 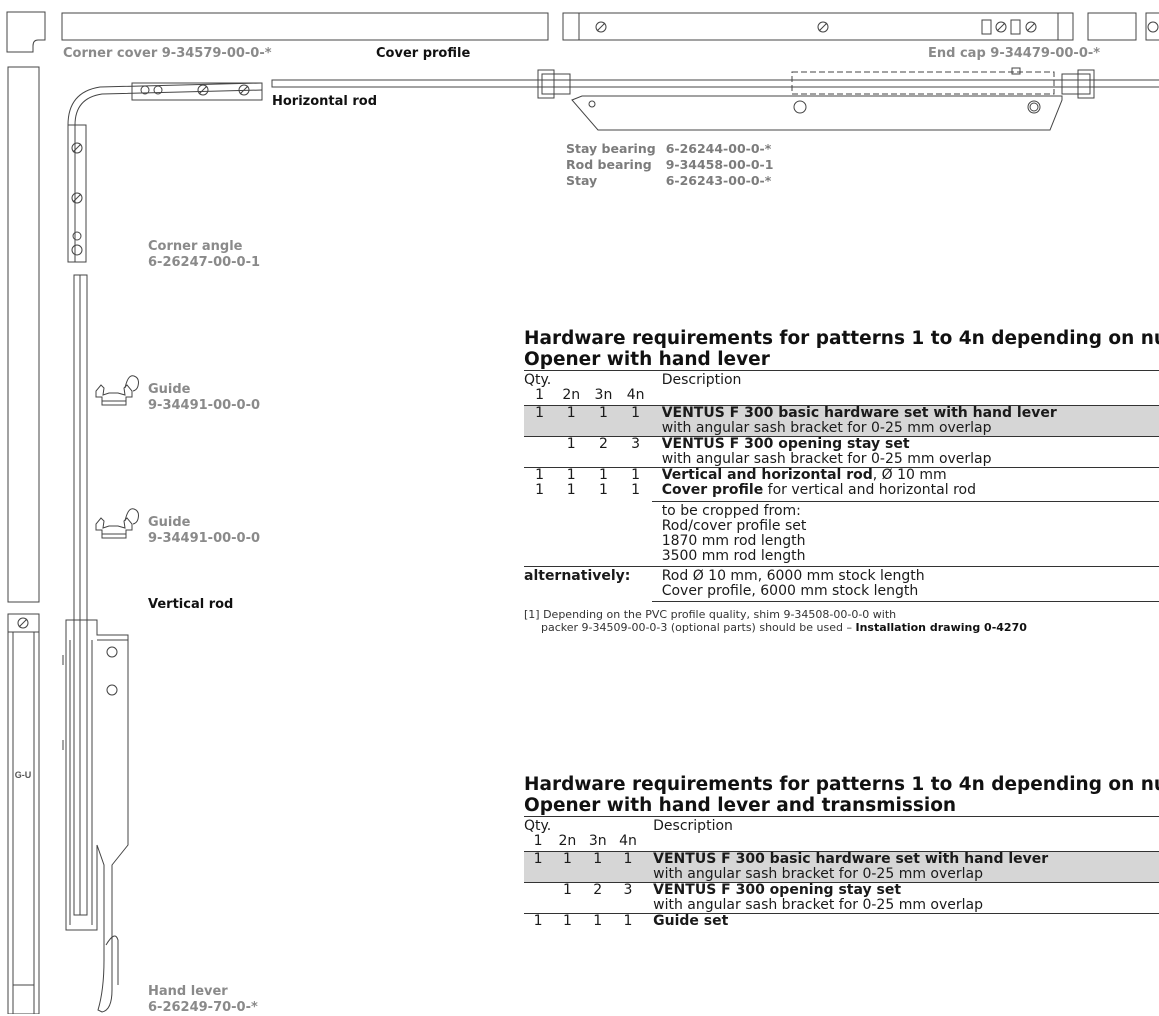 What do you see at coordinates (818, 26) in the screenshot?
I see `stay-top-drawing` at bounding box center [818, 26].